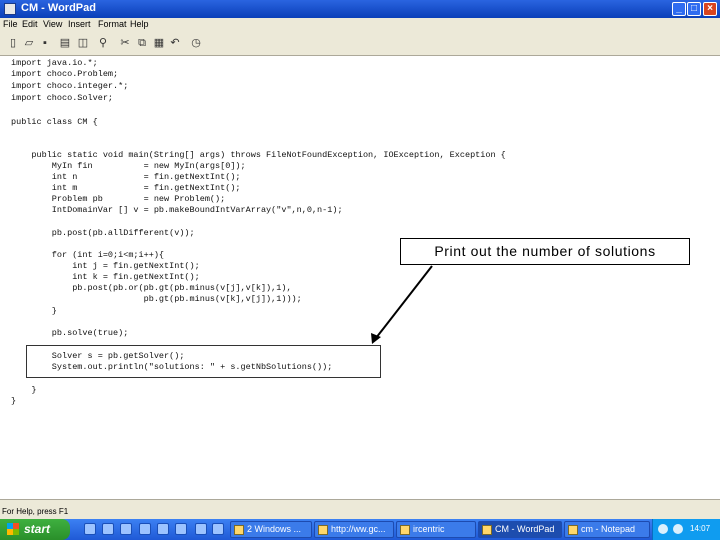  What do you see at coordinates (360, 43) in the screenshot?
I see `toolbar: ▯ ▱ ▪ ▤ ◫ ⚲ ✂ ⧉ ▦ ↶ ◷` at bounding box center [360, 43].